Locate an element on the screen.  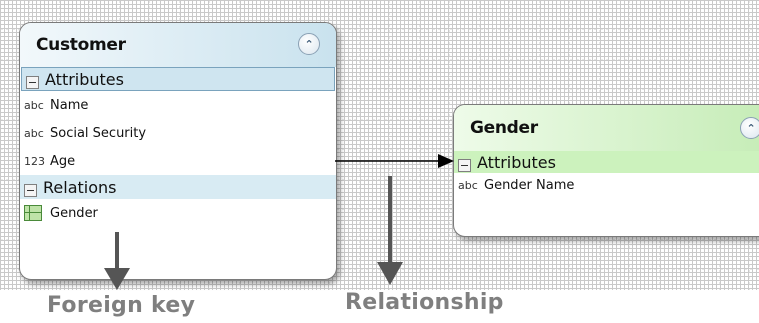
gender-attributes-label: Attributes is located at coordinates (516, 162).